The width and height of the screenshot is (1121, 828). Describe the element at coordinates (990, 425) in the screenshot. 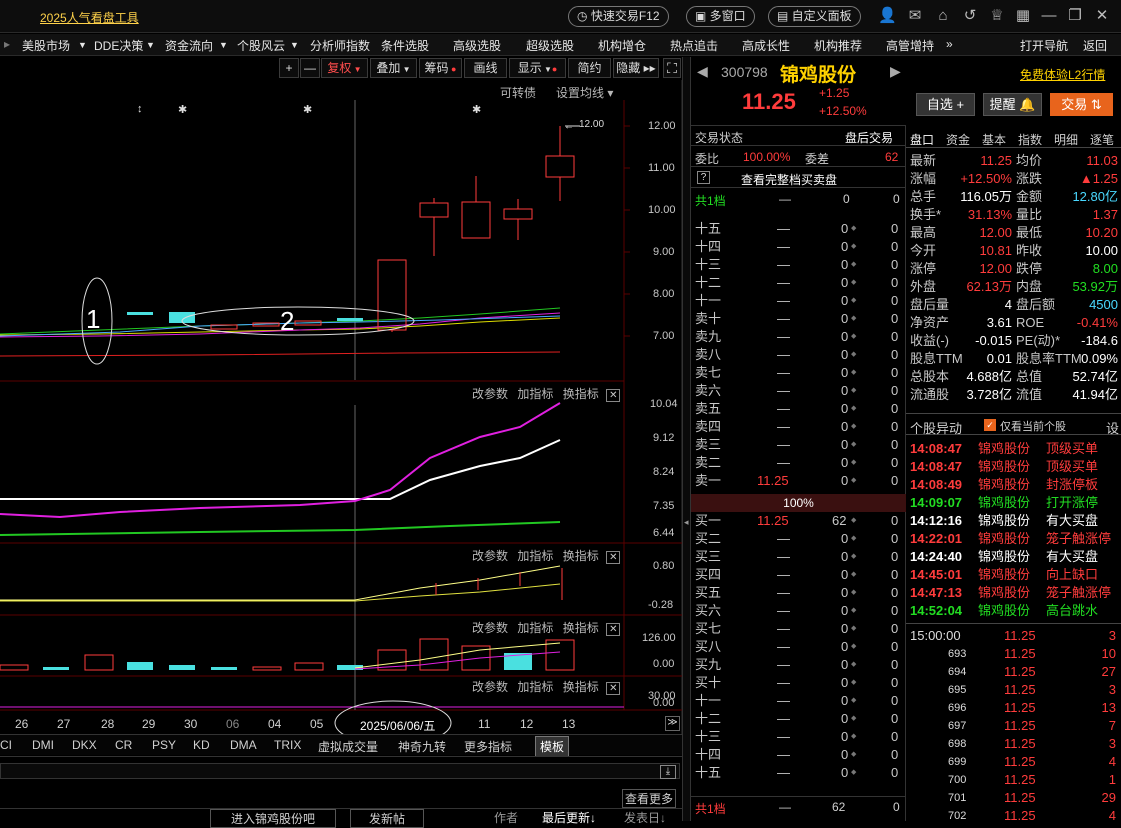

I see `checkbox-icon: ✓` at that location.